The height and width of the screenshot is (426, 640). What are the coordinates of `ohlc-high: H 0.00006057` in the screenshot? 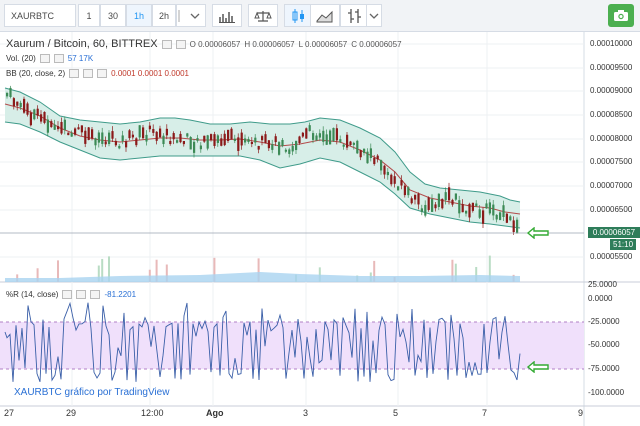 It's located at (269, 44).